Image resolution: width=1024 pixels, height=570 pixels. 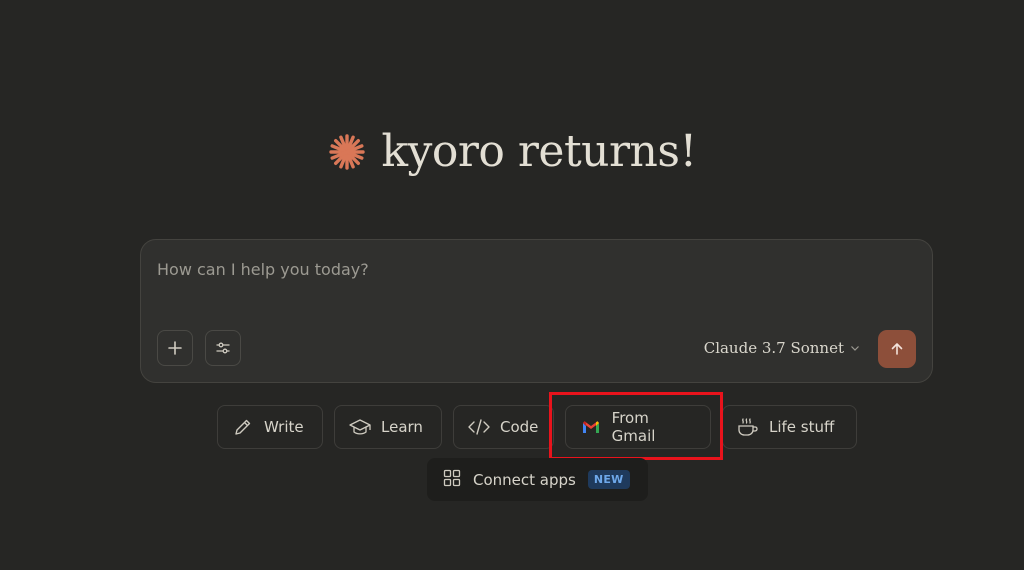 I want to click on code-chip: Code, so click(x=503, y=427).